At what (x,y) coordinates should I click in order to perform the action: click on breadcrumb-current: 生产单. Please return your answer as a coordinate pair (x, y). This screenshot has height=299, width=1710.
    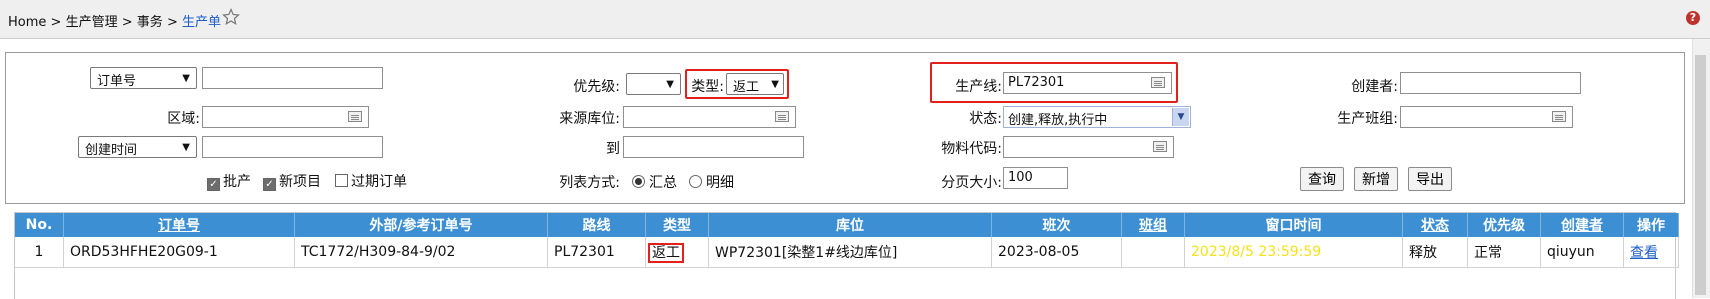
    Looking at the image, I should click on (201, 22).